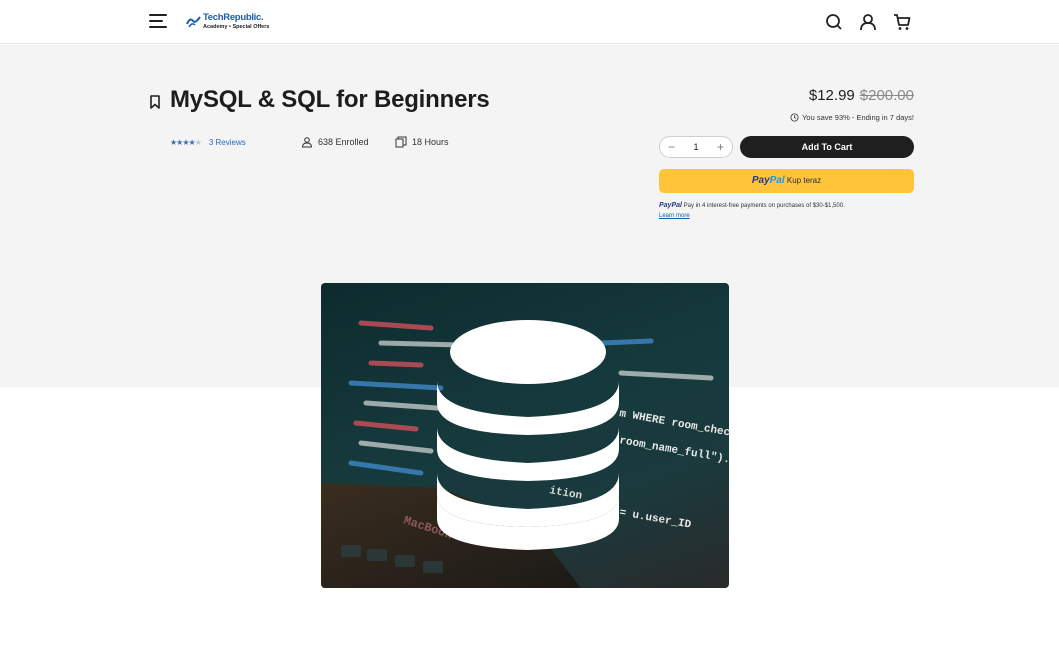 The image size is (1059, 660). I want to click on logo-mark-icon, so click(193, 22).